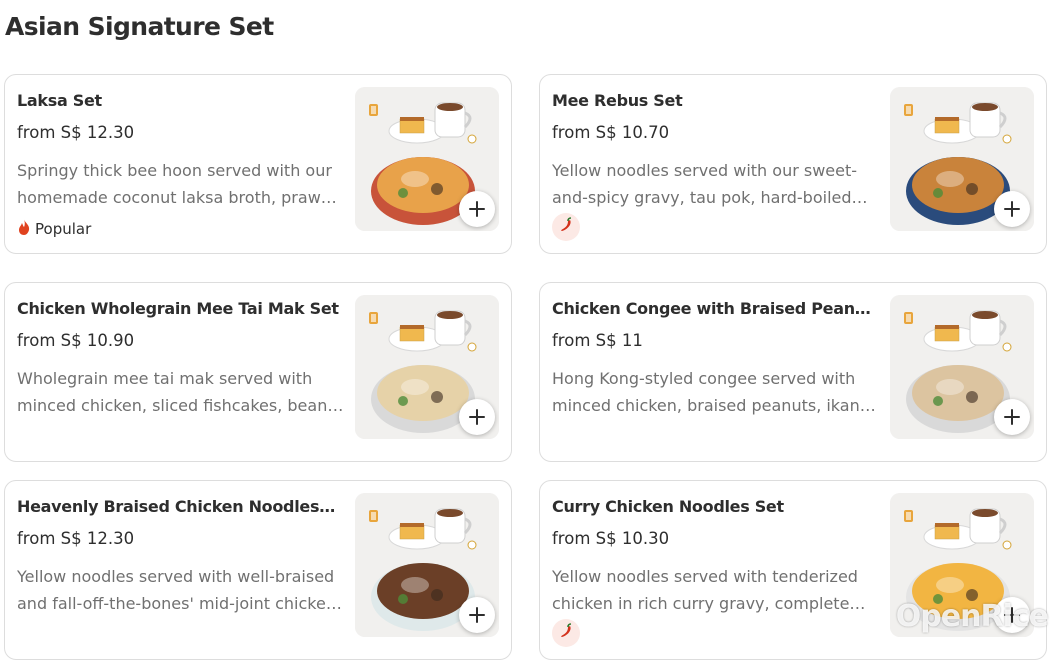  What do you see at coordinates (611, 132) in the screenshot?
I see `item-price: from S$ 10.70` at bounding box center [611, 132].